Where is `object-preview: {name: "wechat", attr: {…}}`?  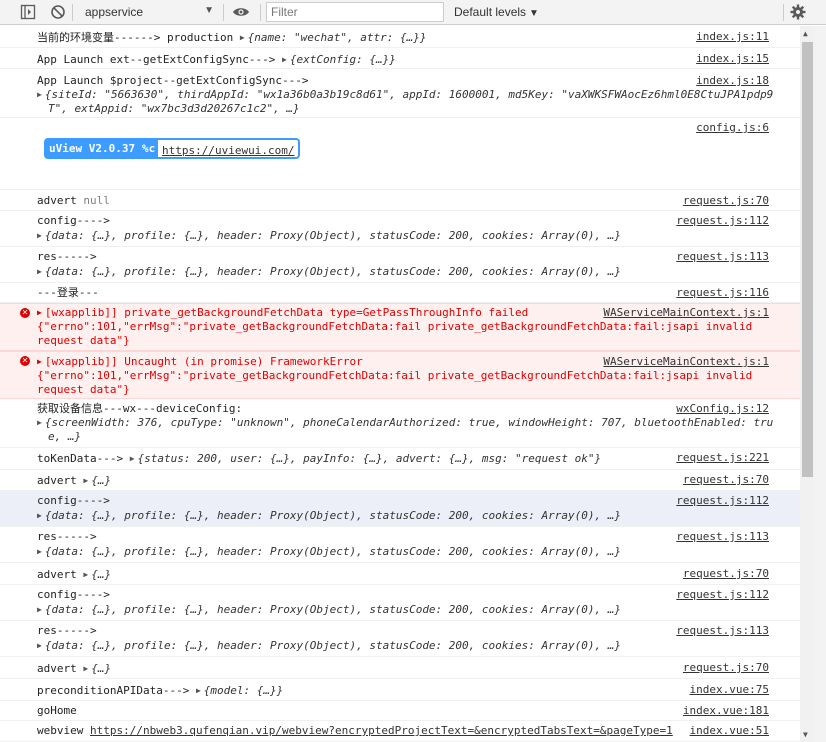 object-preview: {name: "wechat", attr: {…}} is located at coordinates (337, 37).